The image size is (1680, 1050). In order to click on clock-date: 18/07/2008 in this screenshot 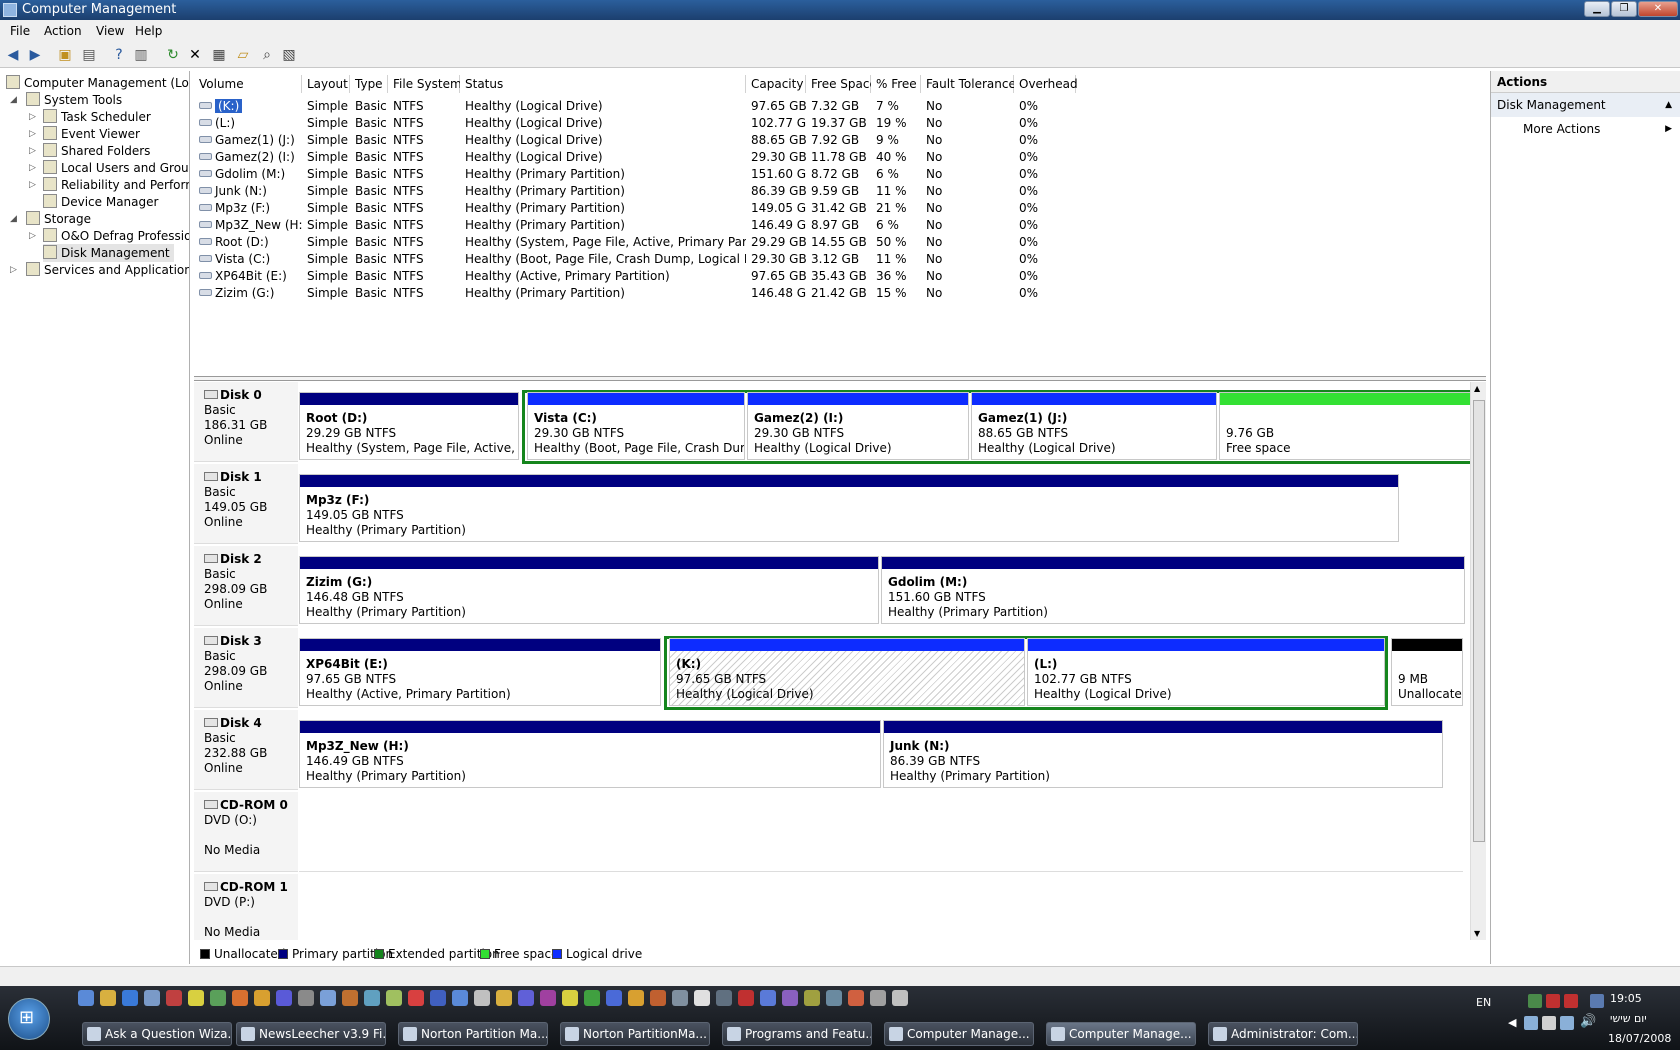, I will do `click(1639, 1038)`.